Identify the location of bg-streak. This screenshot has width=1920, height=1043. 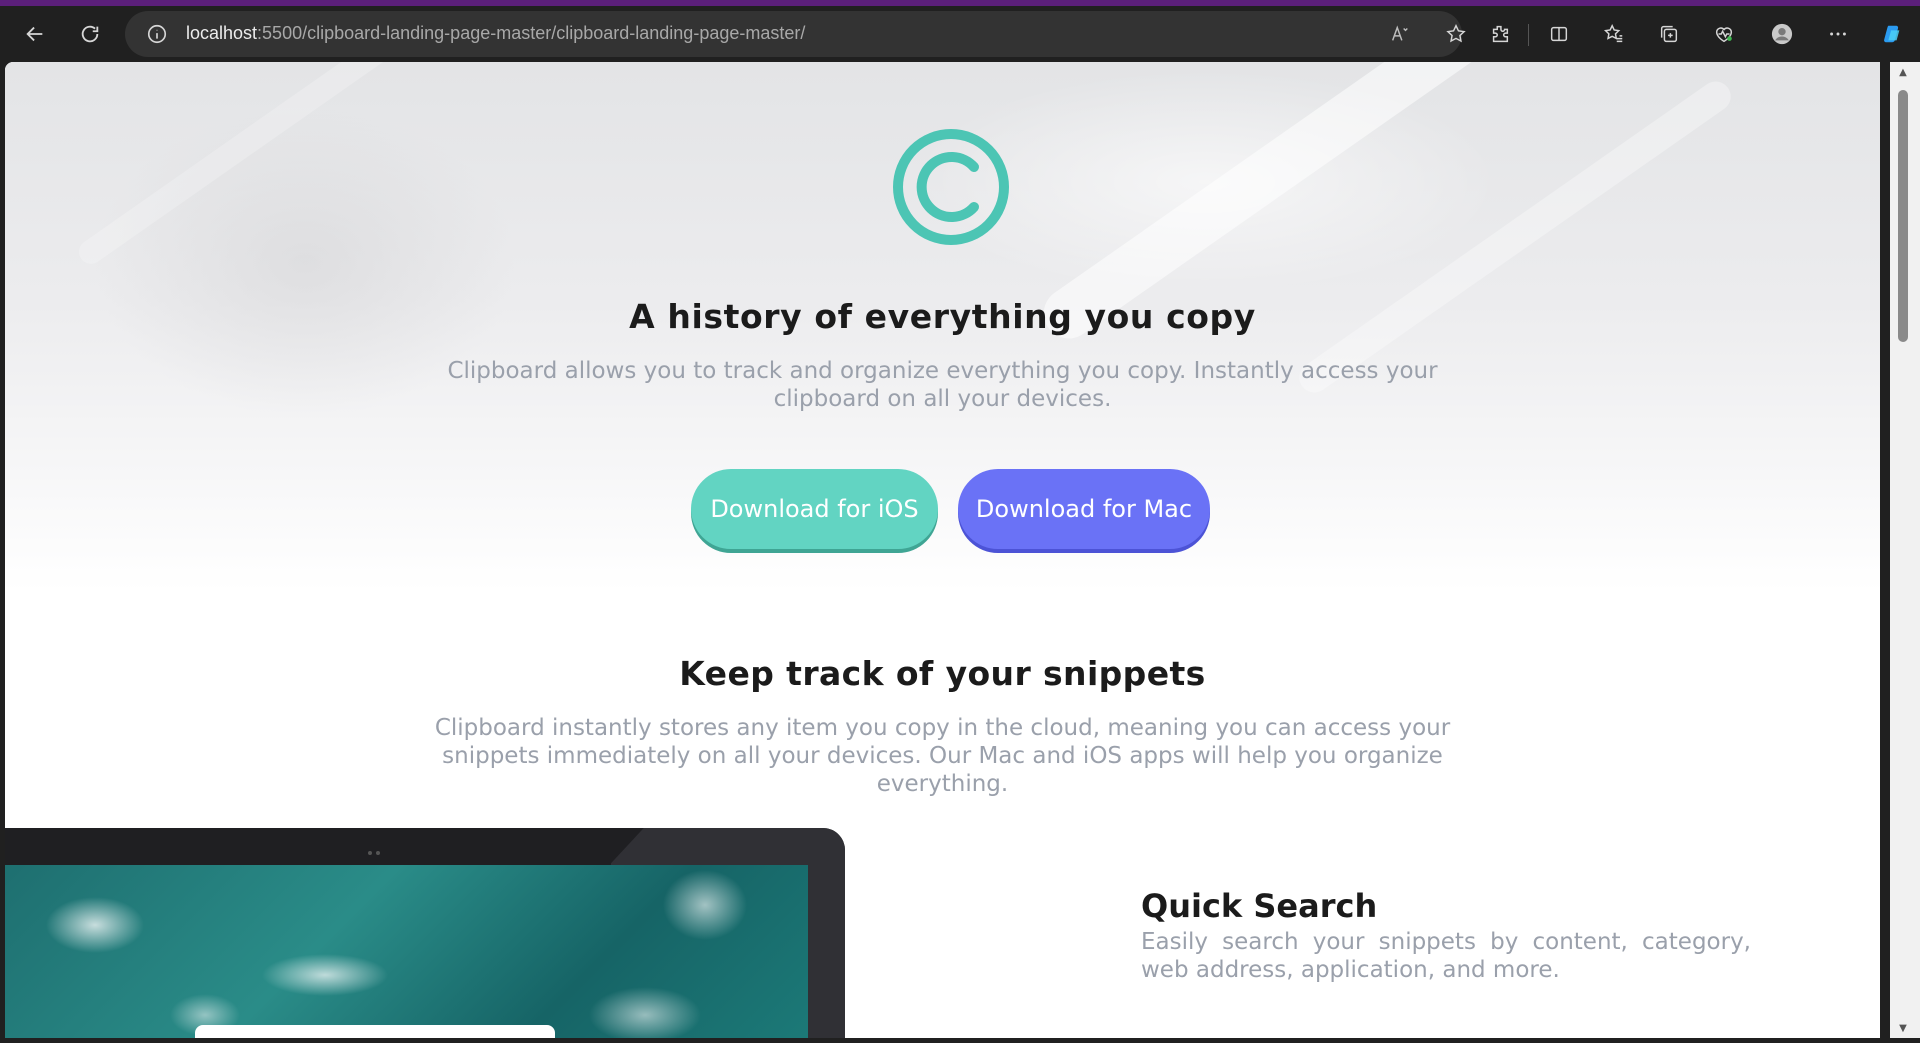
(245, 165).